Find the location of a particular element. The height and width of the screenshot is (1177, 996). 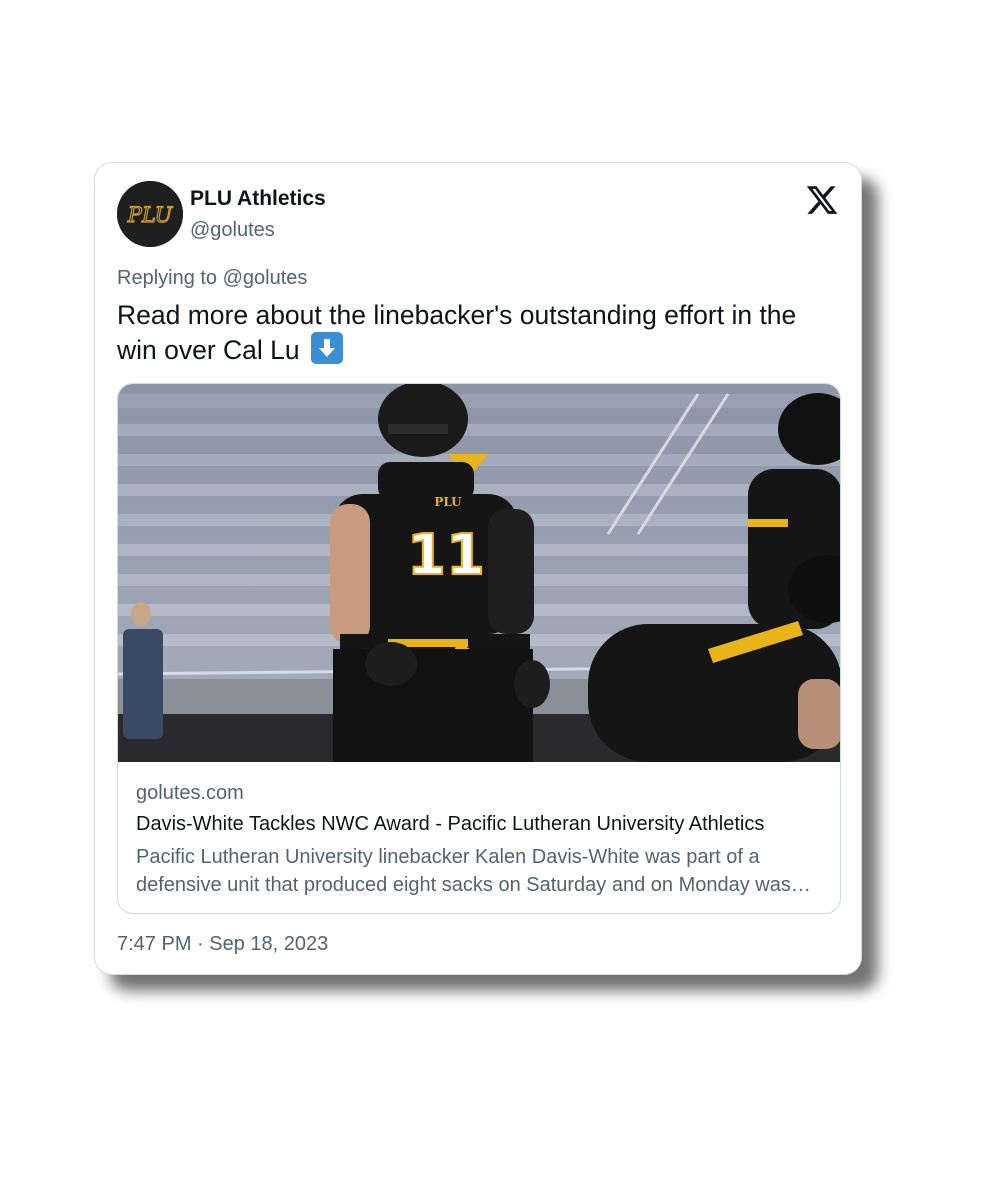

replying-to-label: Replying to is located at coordinates (170, 278).